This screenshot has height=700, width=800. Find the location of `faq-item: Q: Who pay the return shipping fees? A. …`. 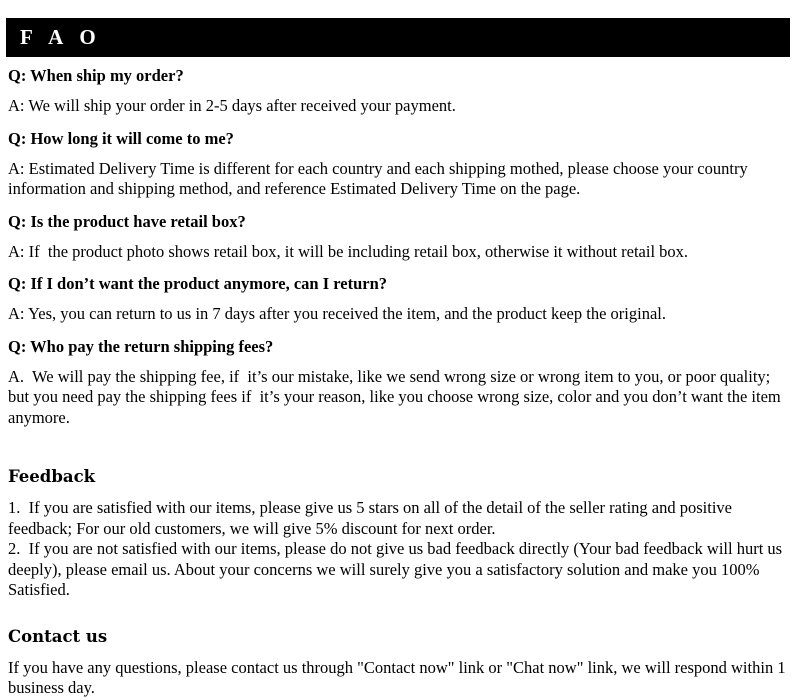

faq-item: Q: Who pay the return shipping fees? A. … is located at coordinates (398, 383).